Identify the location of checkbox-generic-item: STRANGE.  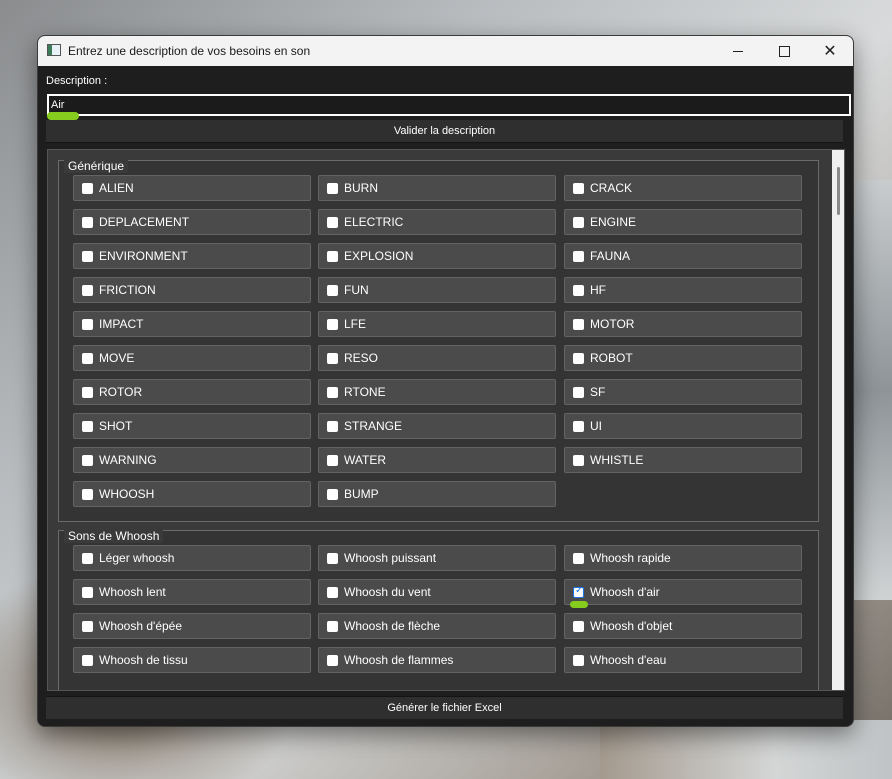
(437, 426).